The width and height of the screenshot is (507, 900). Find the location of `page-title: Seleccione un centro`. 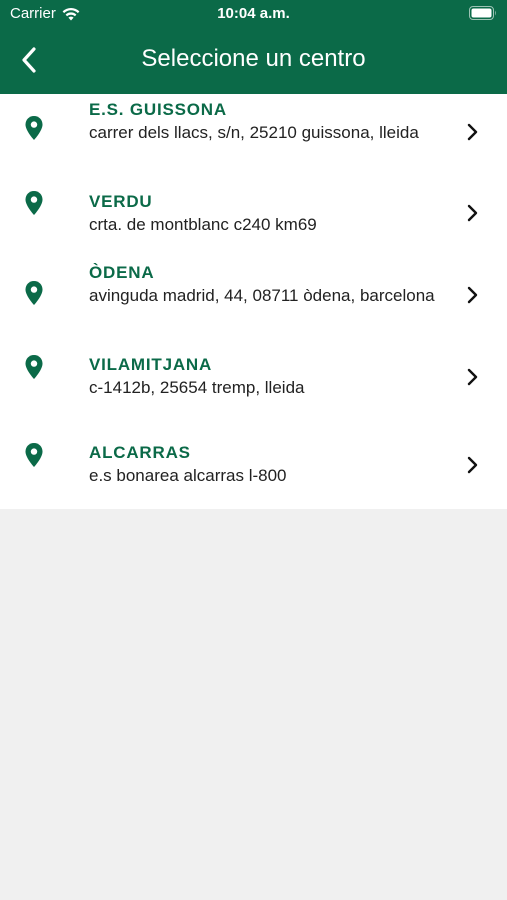

page-title: Seleccione un centro is located at coordinates (253, 58).